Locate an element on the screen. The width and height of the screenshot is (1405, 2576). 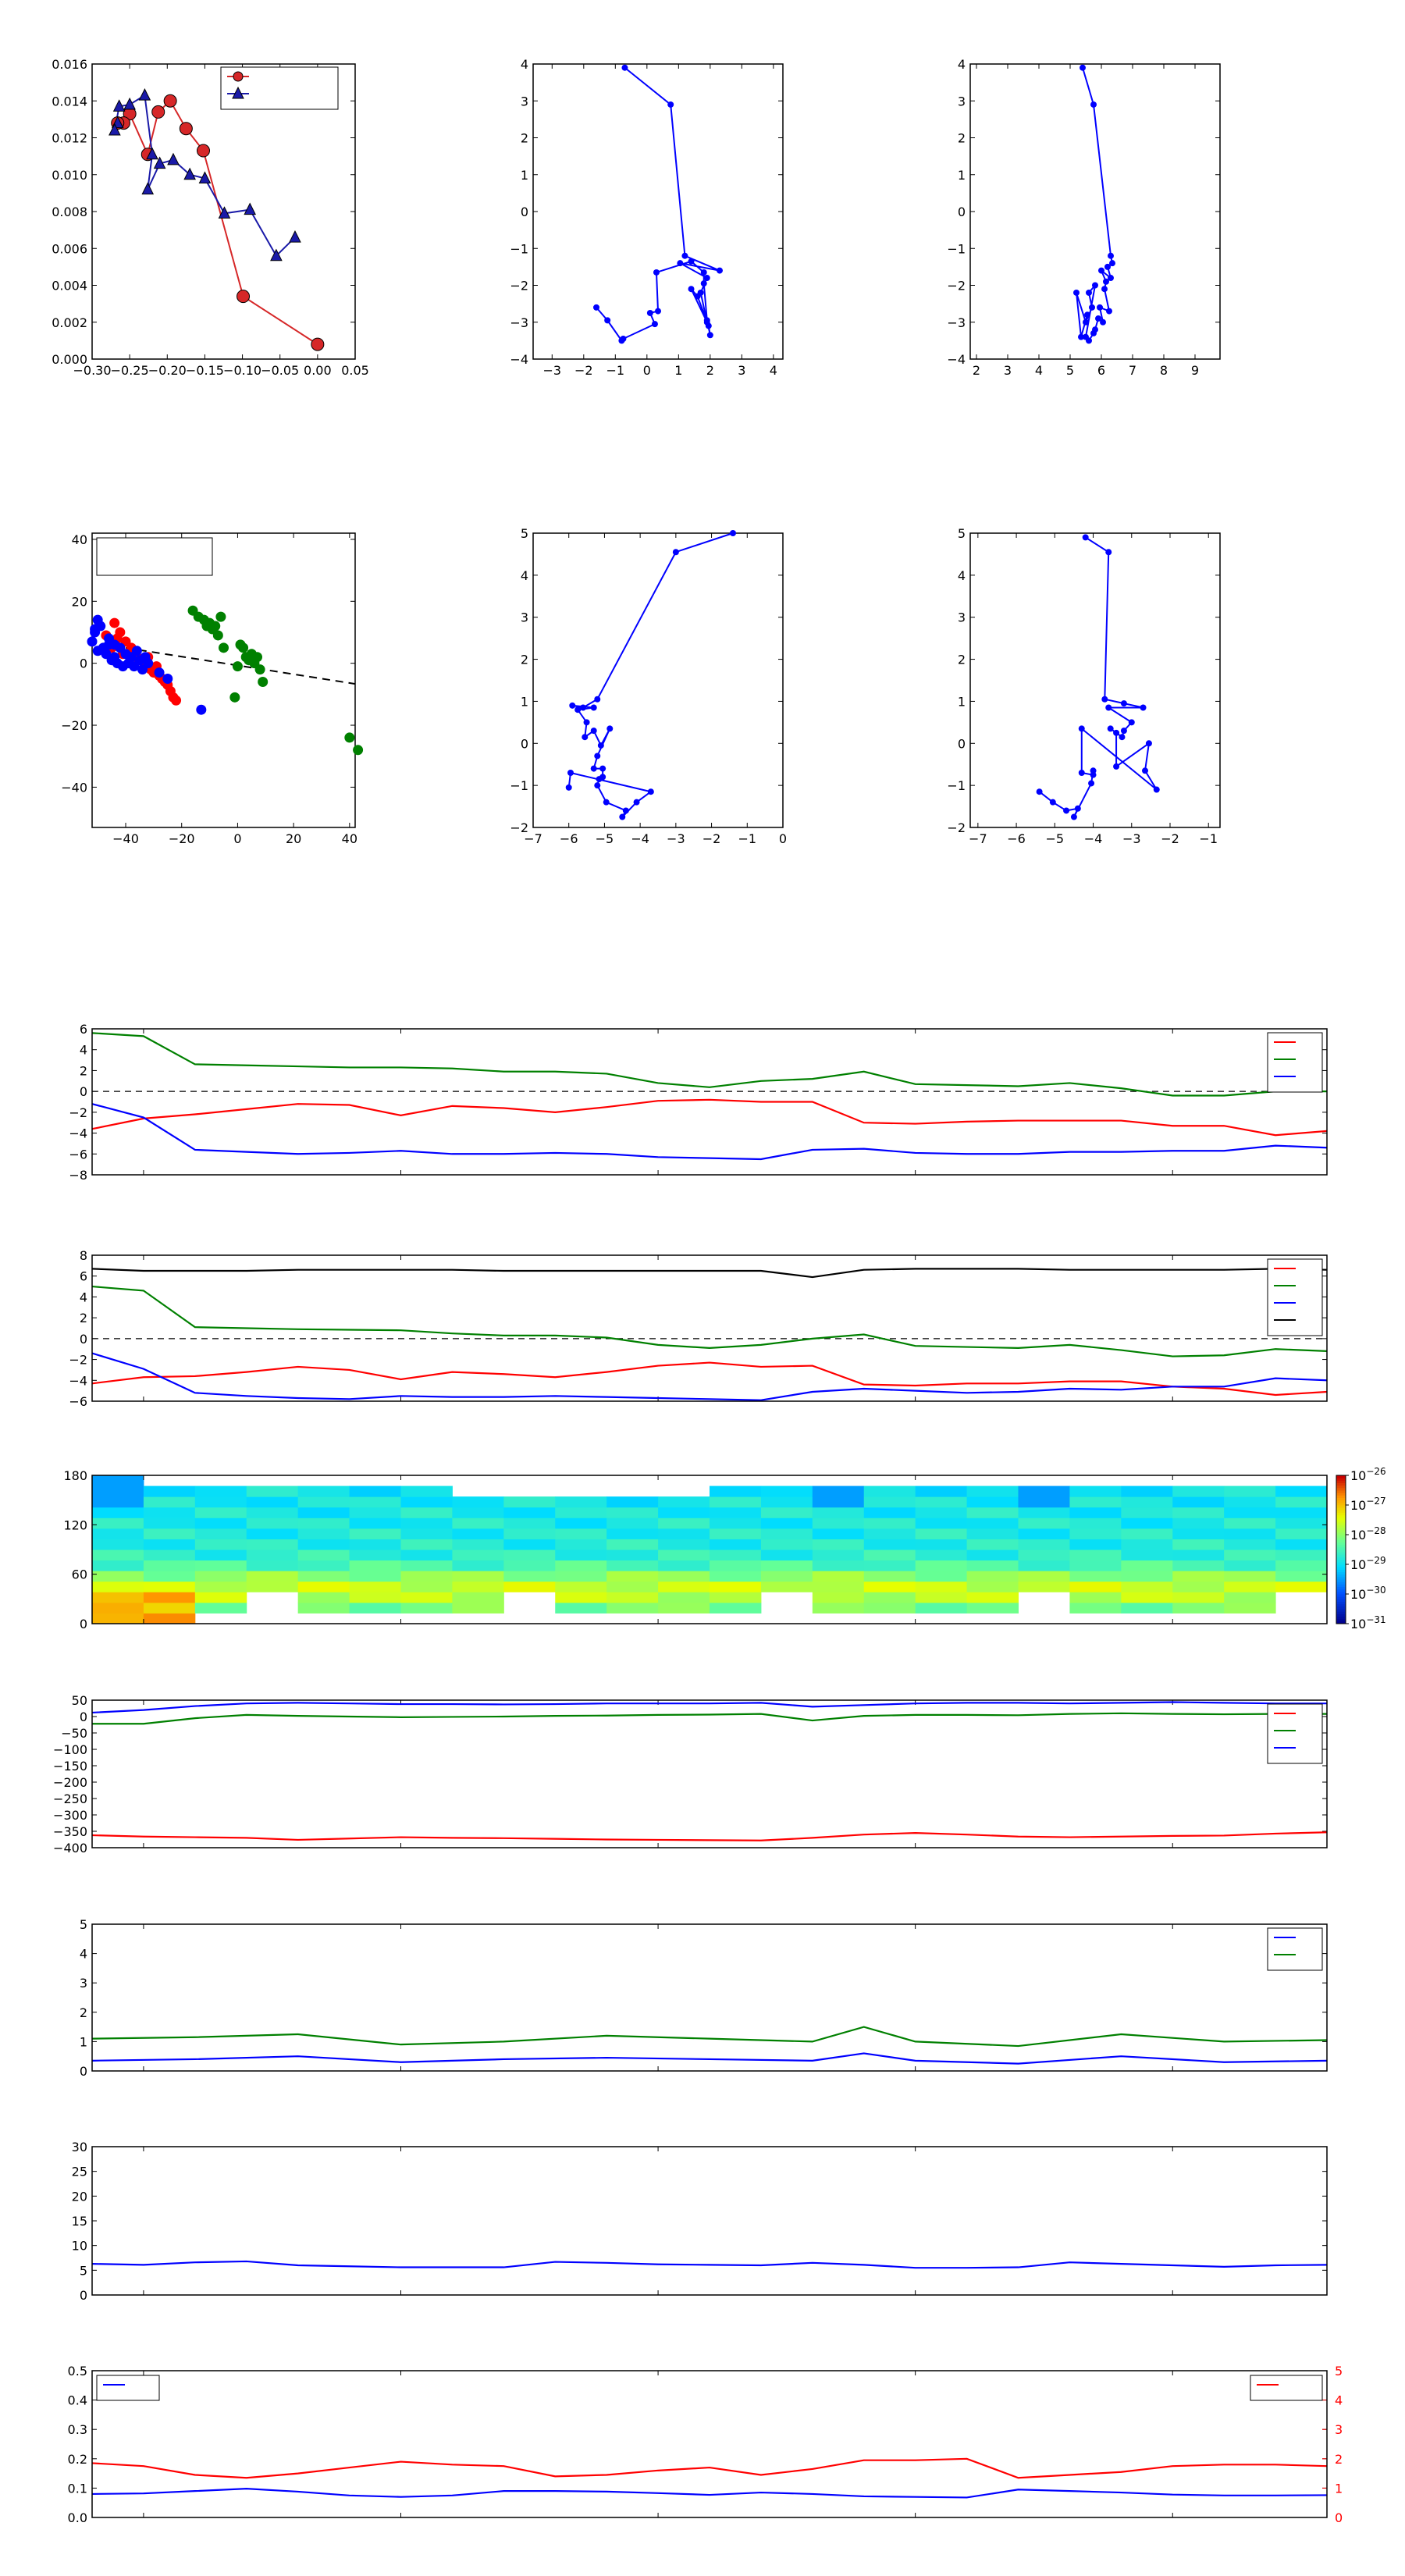
tp-y2tick-label: 2 is located at coordinates (1339, 2459).